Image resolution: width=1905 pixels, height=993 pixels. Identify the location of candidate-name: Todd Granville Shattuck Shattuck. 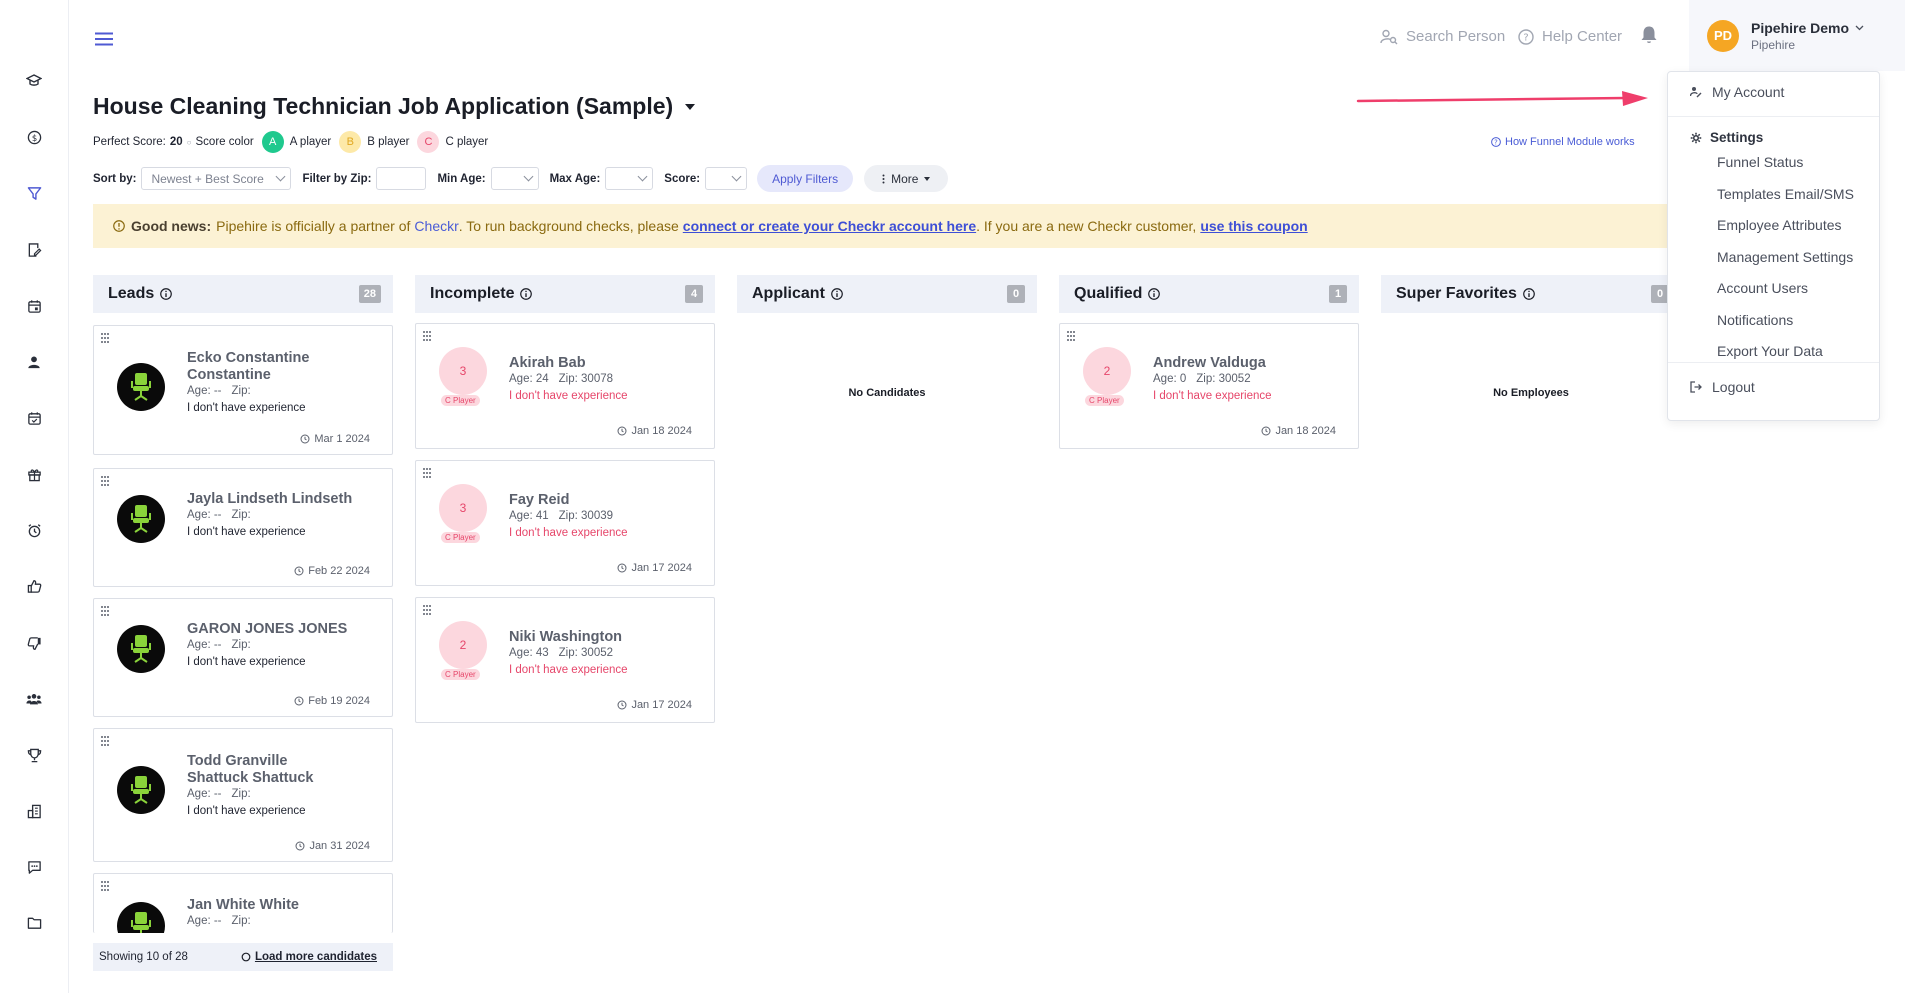
(257, 770).